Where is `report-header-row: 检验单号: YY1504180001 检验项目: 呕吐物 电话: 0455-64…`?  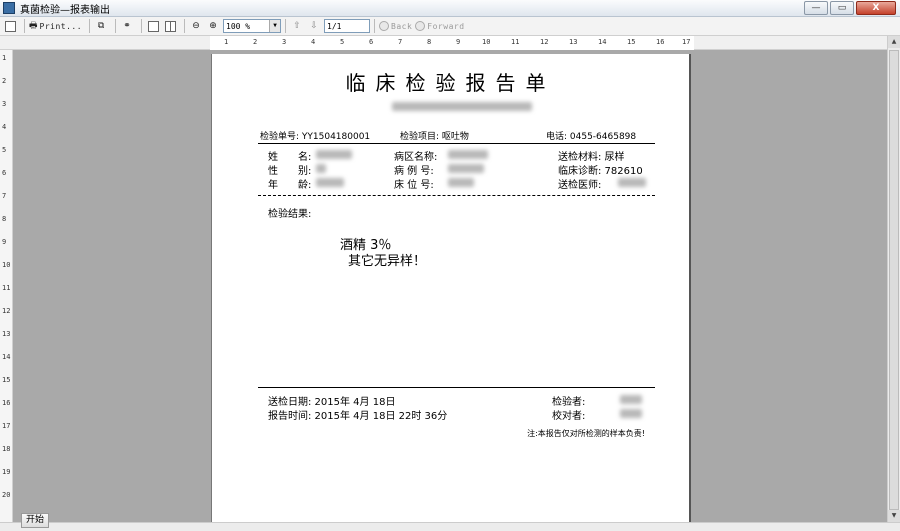 report-header-row: 检验单号: YY1504180001 检验项目: 呕吐物 电话: 0455-64… is located at coordinates (456, 136).